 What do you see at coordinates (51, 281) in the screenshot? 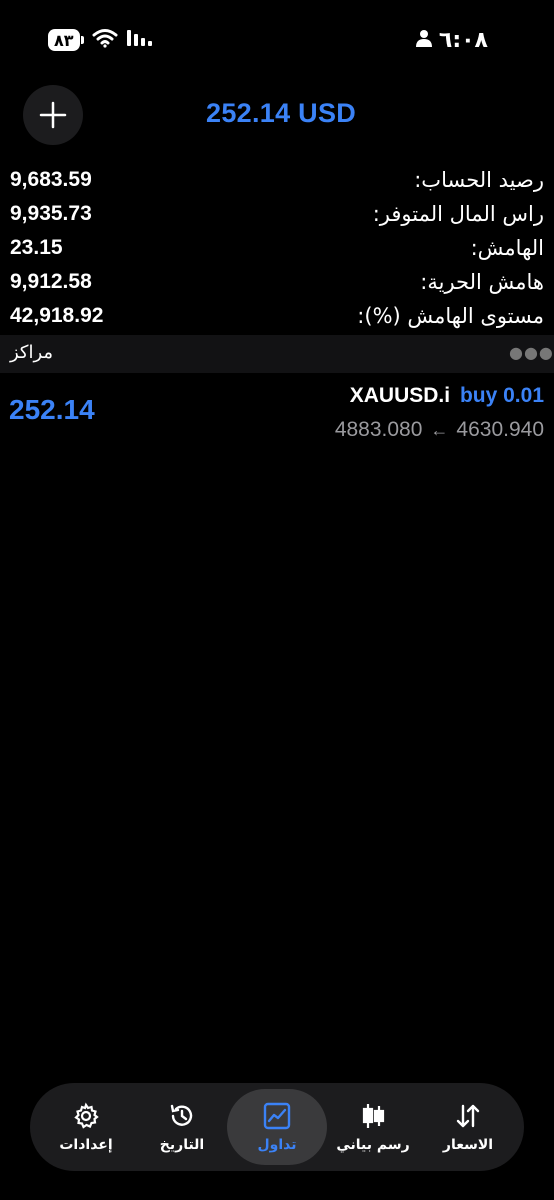
I see `free-margin-value: 9,912.58` at bounding box center [51, 281].